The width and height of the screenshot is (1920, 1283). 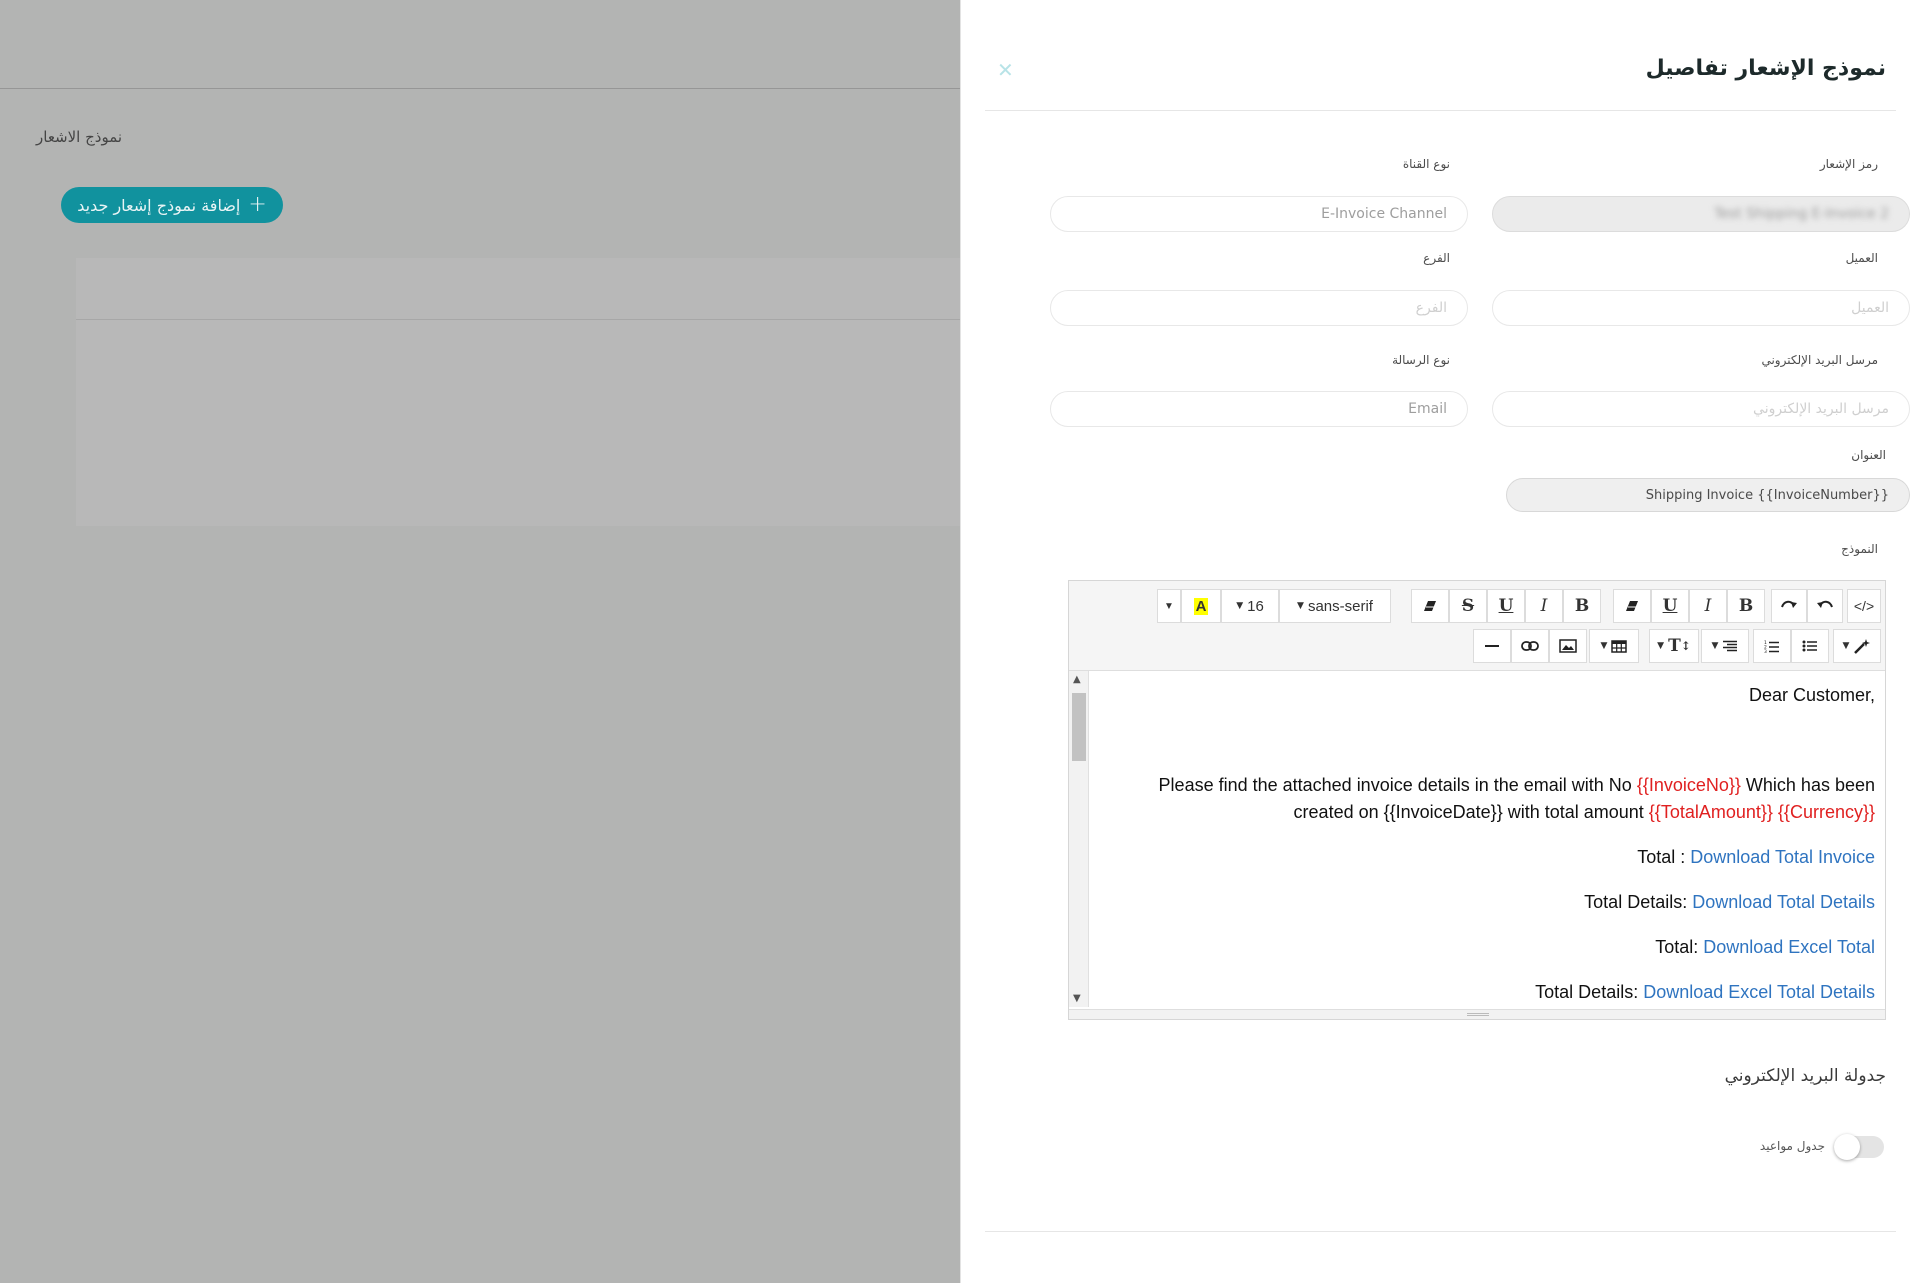 What do you see at coordinates (1259, 409) in the screenshot?
I see `message-type-field: Email` at bounding box center [1259, 409].